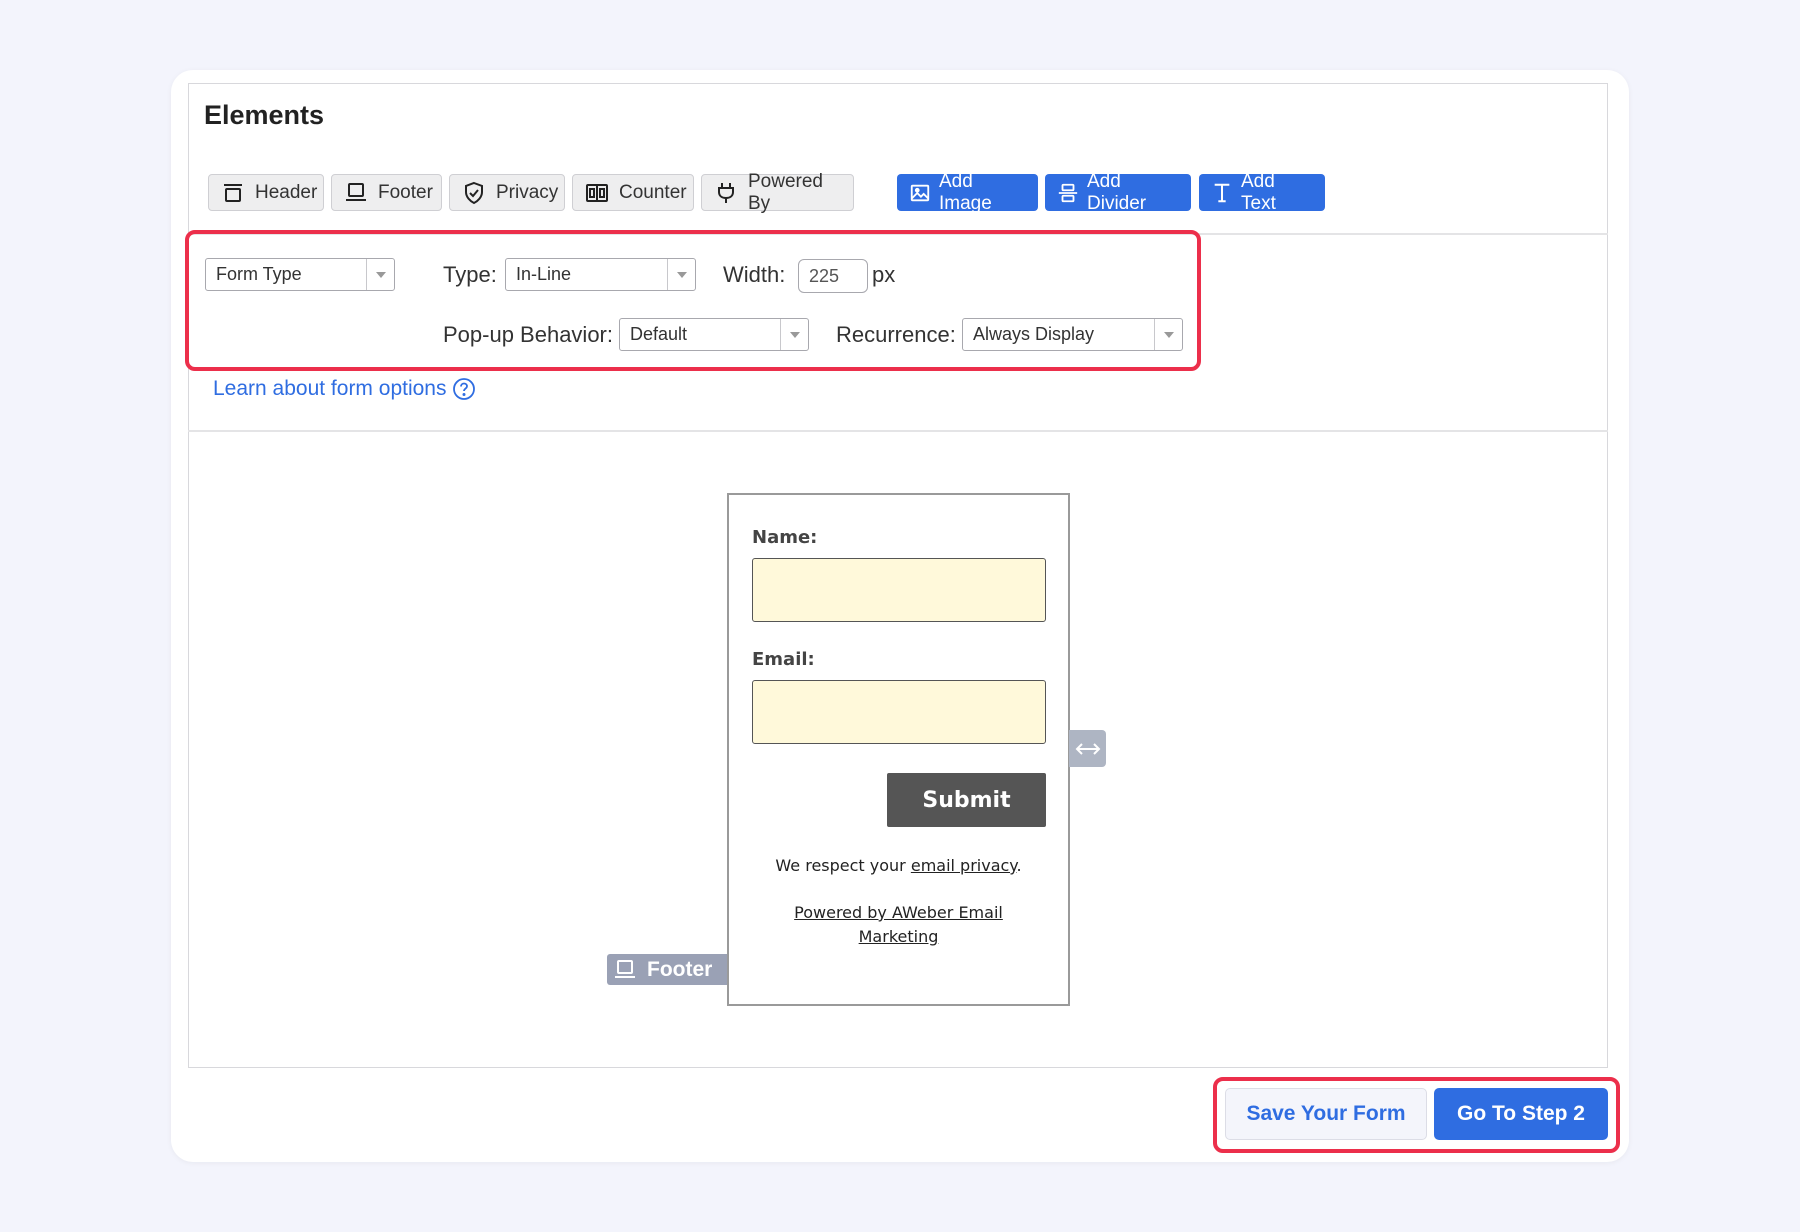  Describe the element at coordinates (899, 590) in the screenshot. I see `name-input` at that location.